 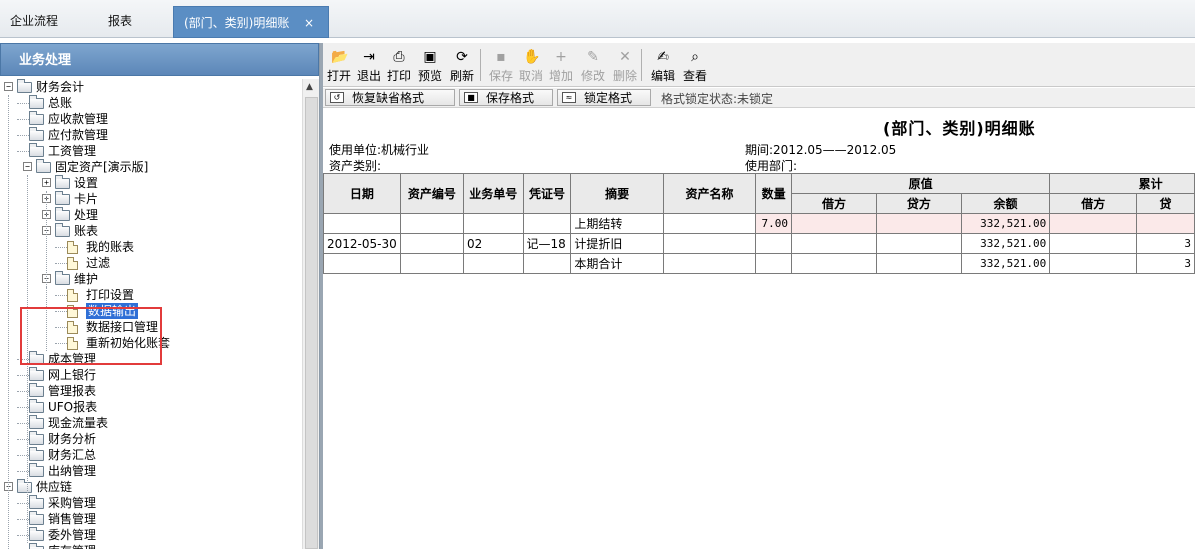 I want to click on tree-item-label: 固定资产[演示版], so click(x=102, y=167).